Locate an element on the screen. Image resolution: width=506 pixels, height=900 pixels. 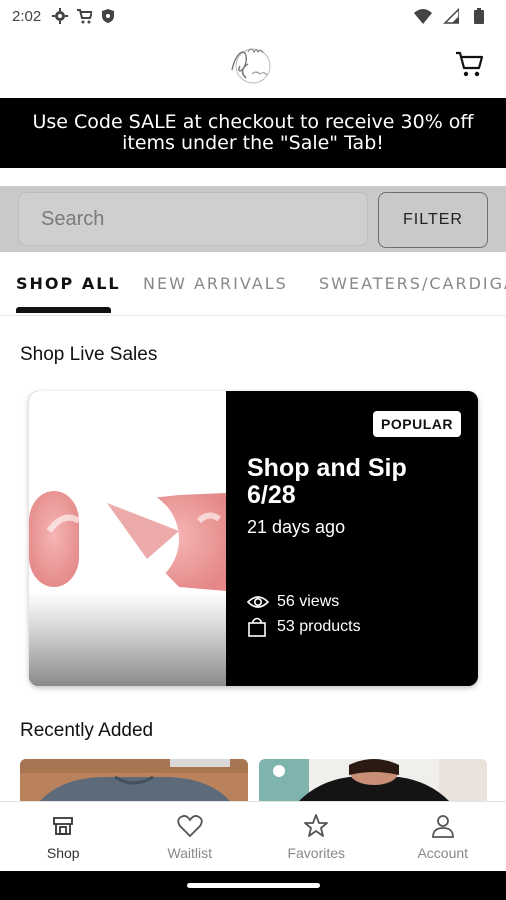
tab-shop-all: SHOP ALL is located at coordinates (68, 283).